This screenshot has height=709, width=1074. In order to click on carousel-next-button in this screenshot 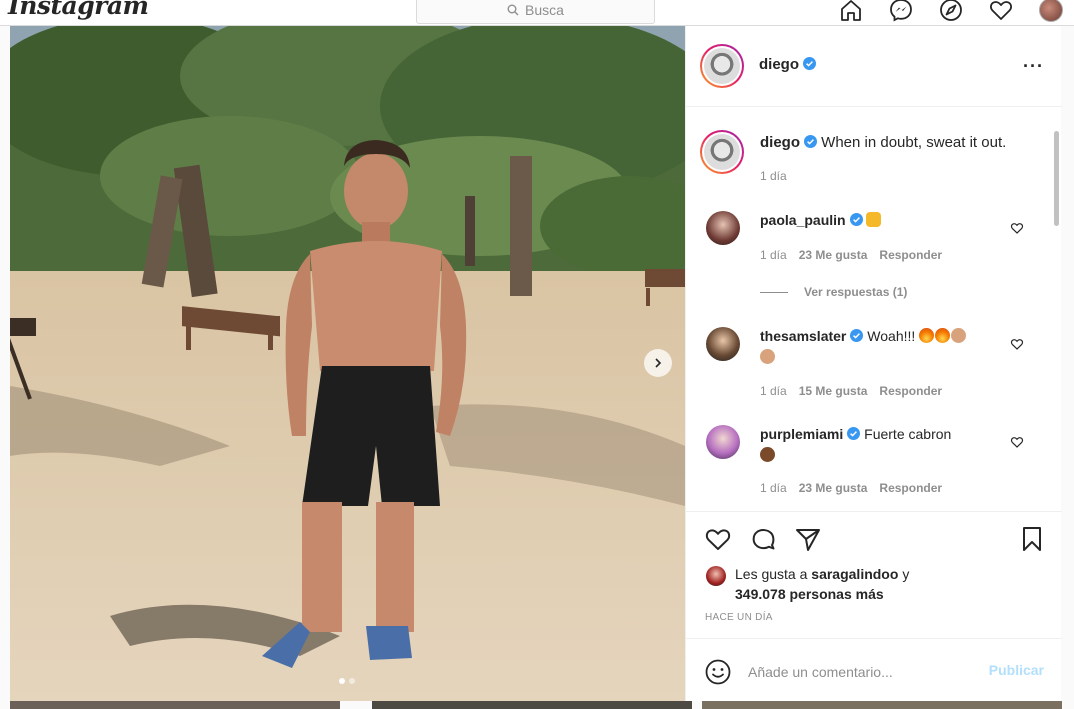, I will do `click(658, 363)`.